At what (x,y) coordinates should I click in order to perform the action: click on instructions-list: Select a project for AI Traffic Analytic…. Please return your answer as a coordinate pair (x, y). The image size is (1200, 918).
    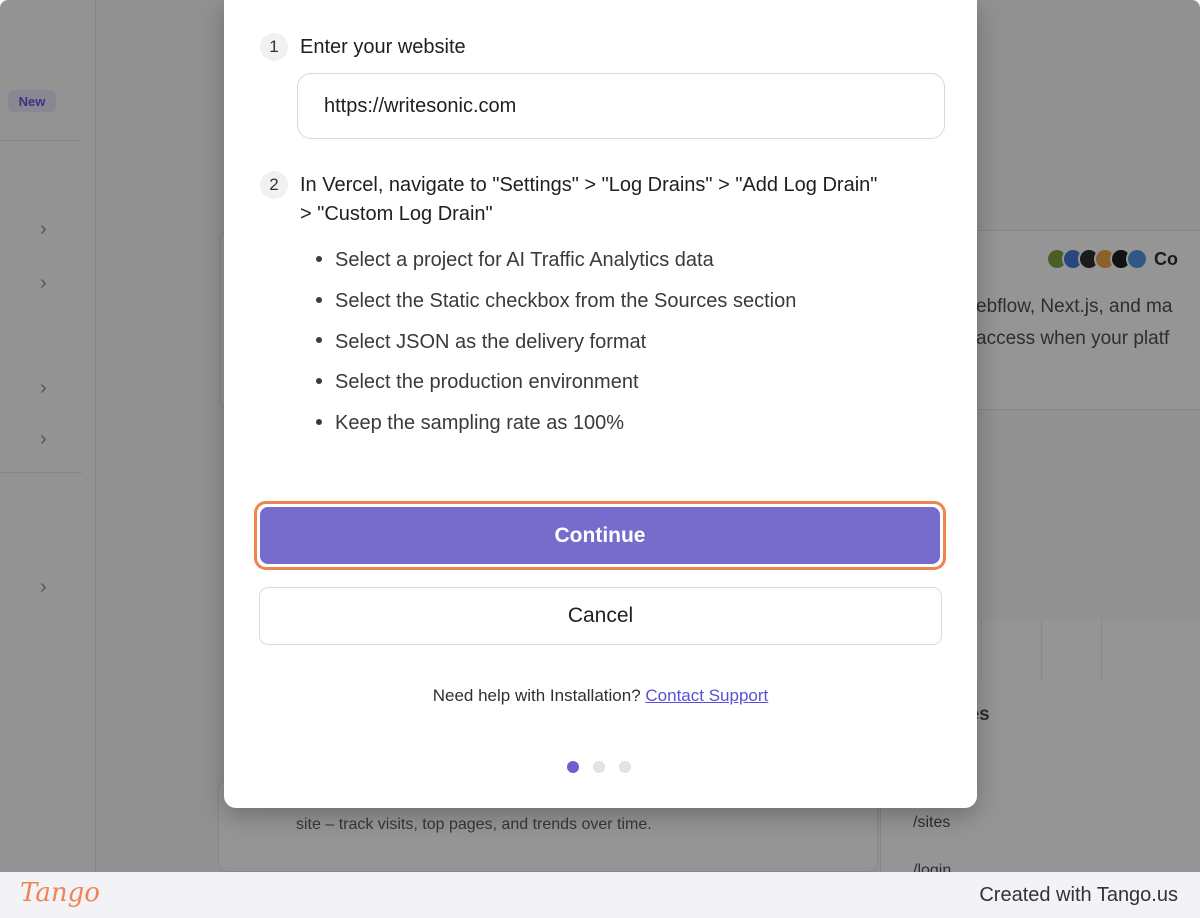
    Looking at the image, I should click on (555, 346).